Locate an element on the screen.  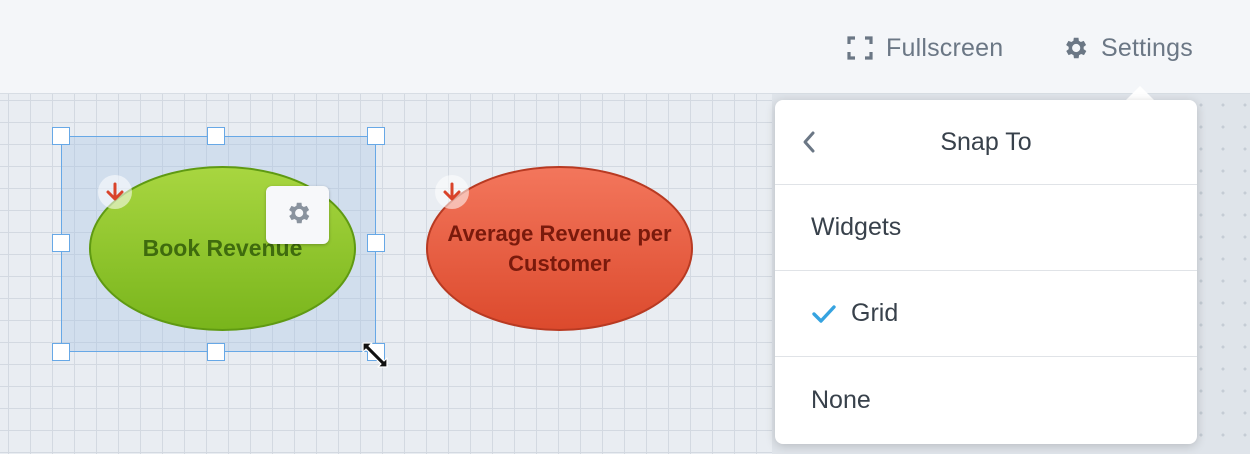
resize-handle-bottom is located at coordinates (216, 352).